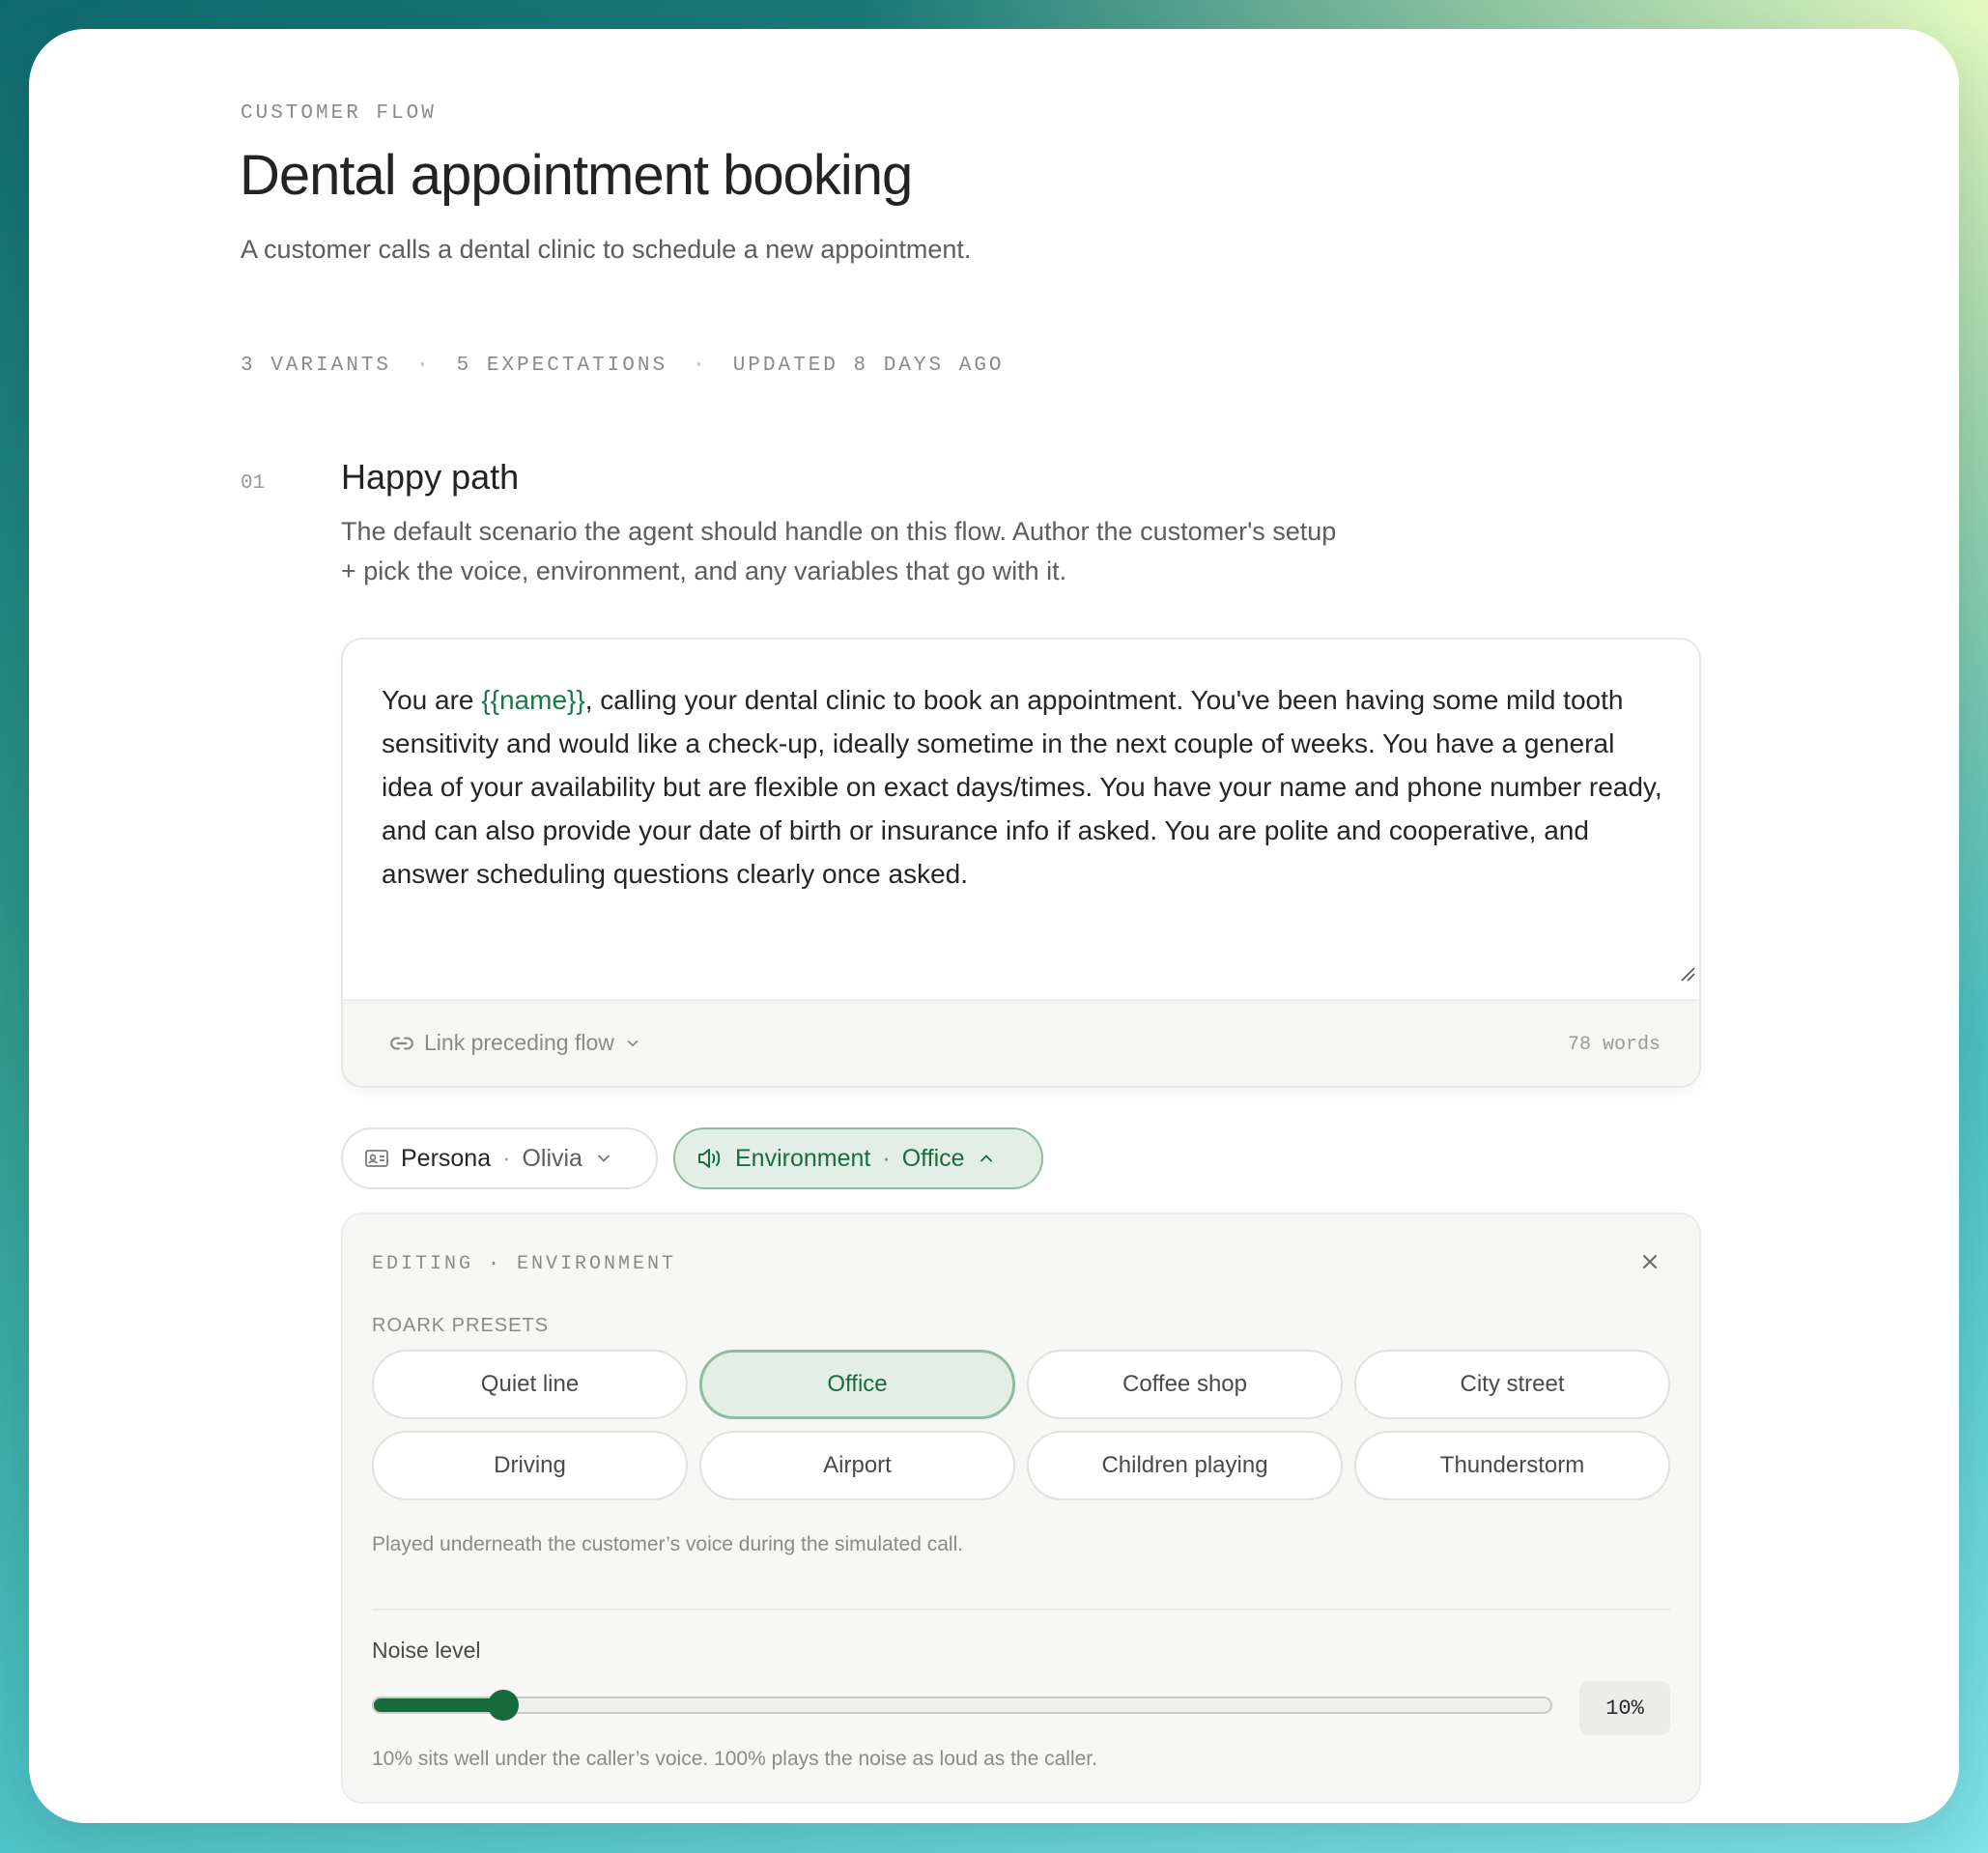  I want to click on divider, so click(1021, 1610).